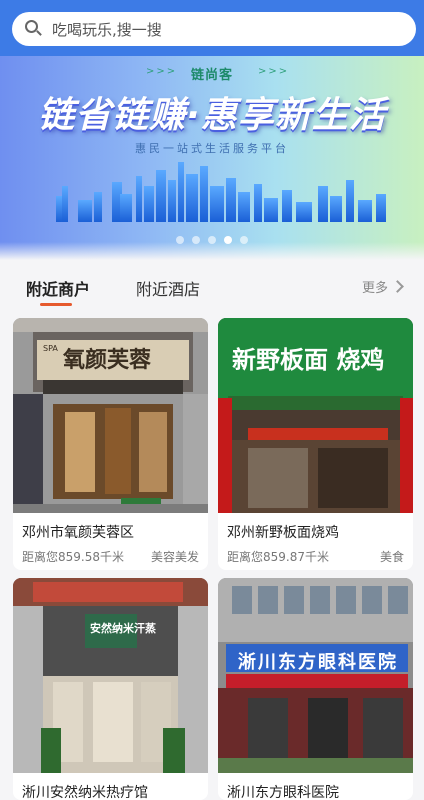  Describe the element at coordinates (391, 557) in the screenshot. I see `merchant-category: 美食` at that location.